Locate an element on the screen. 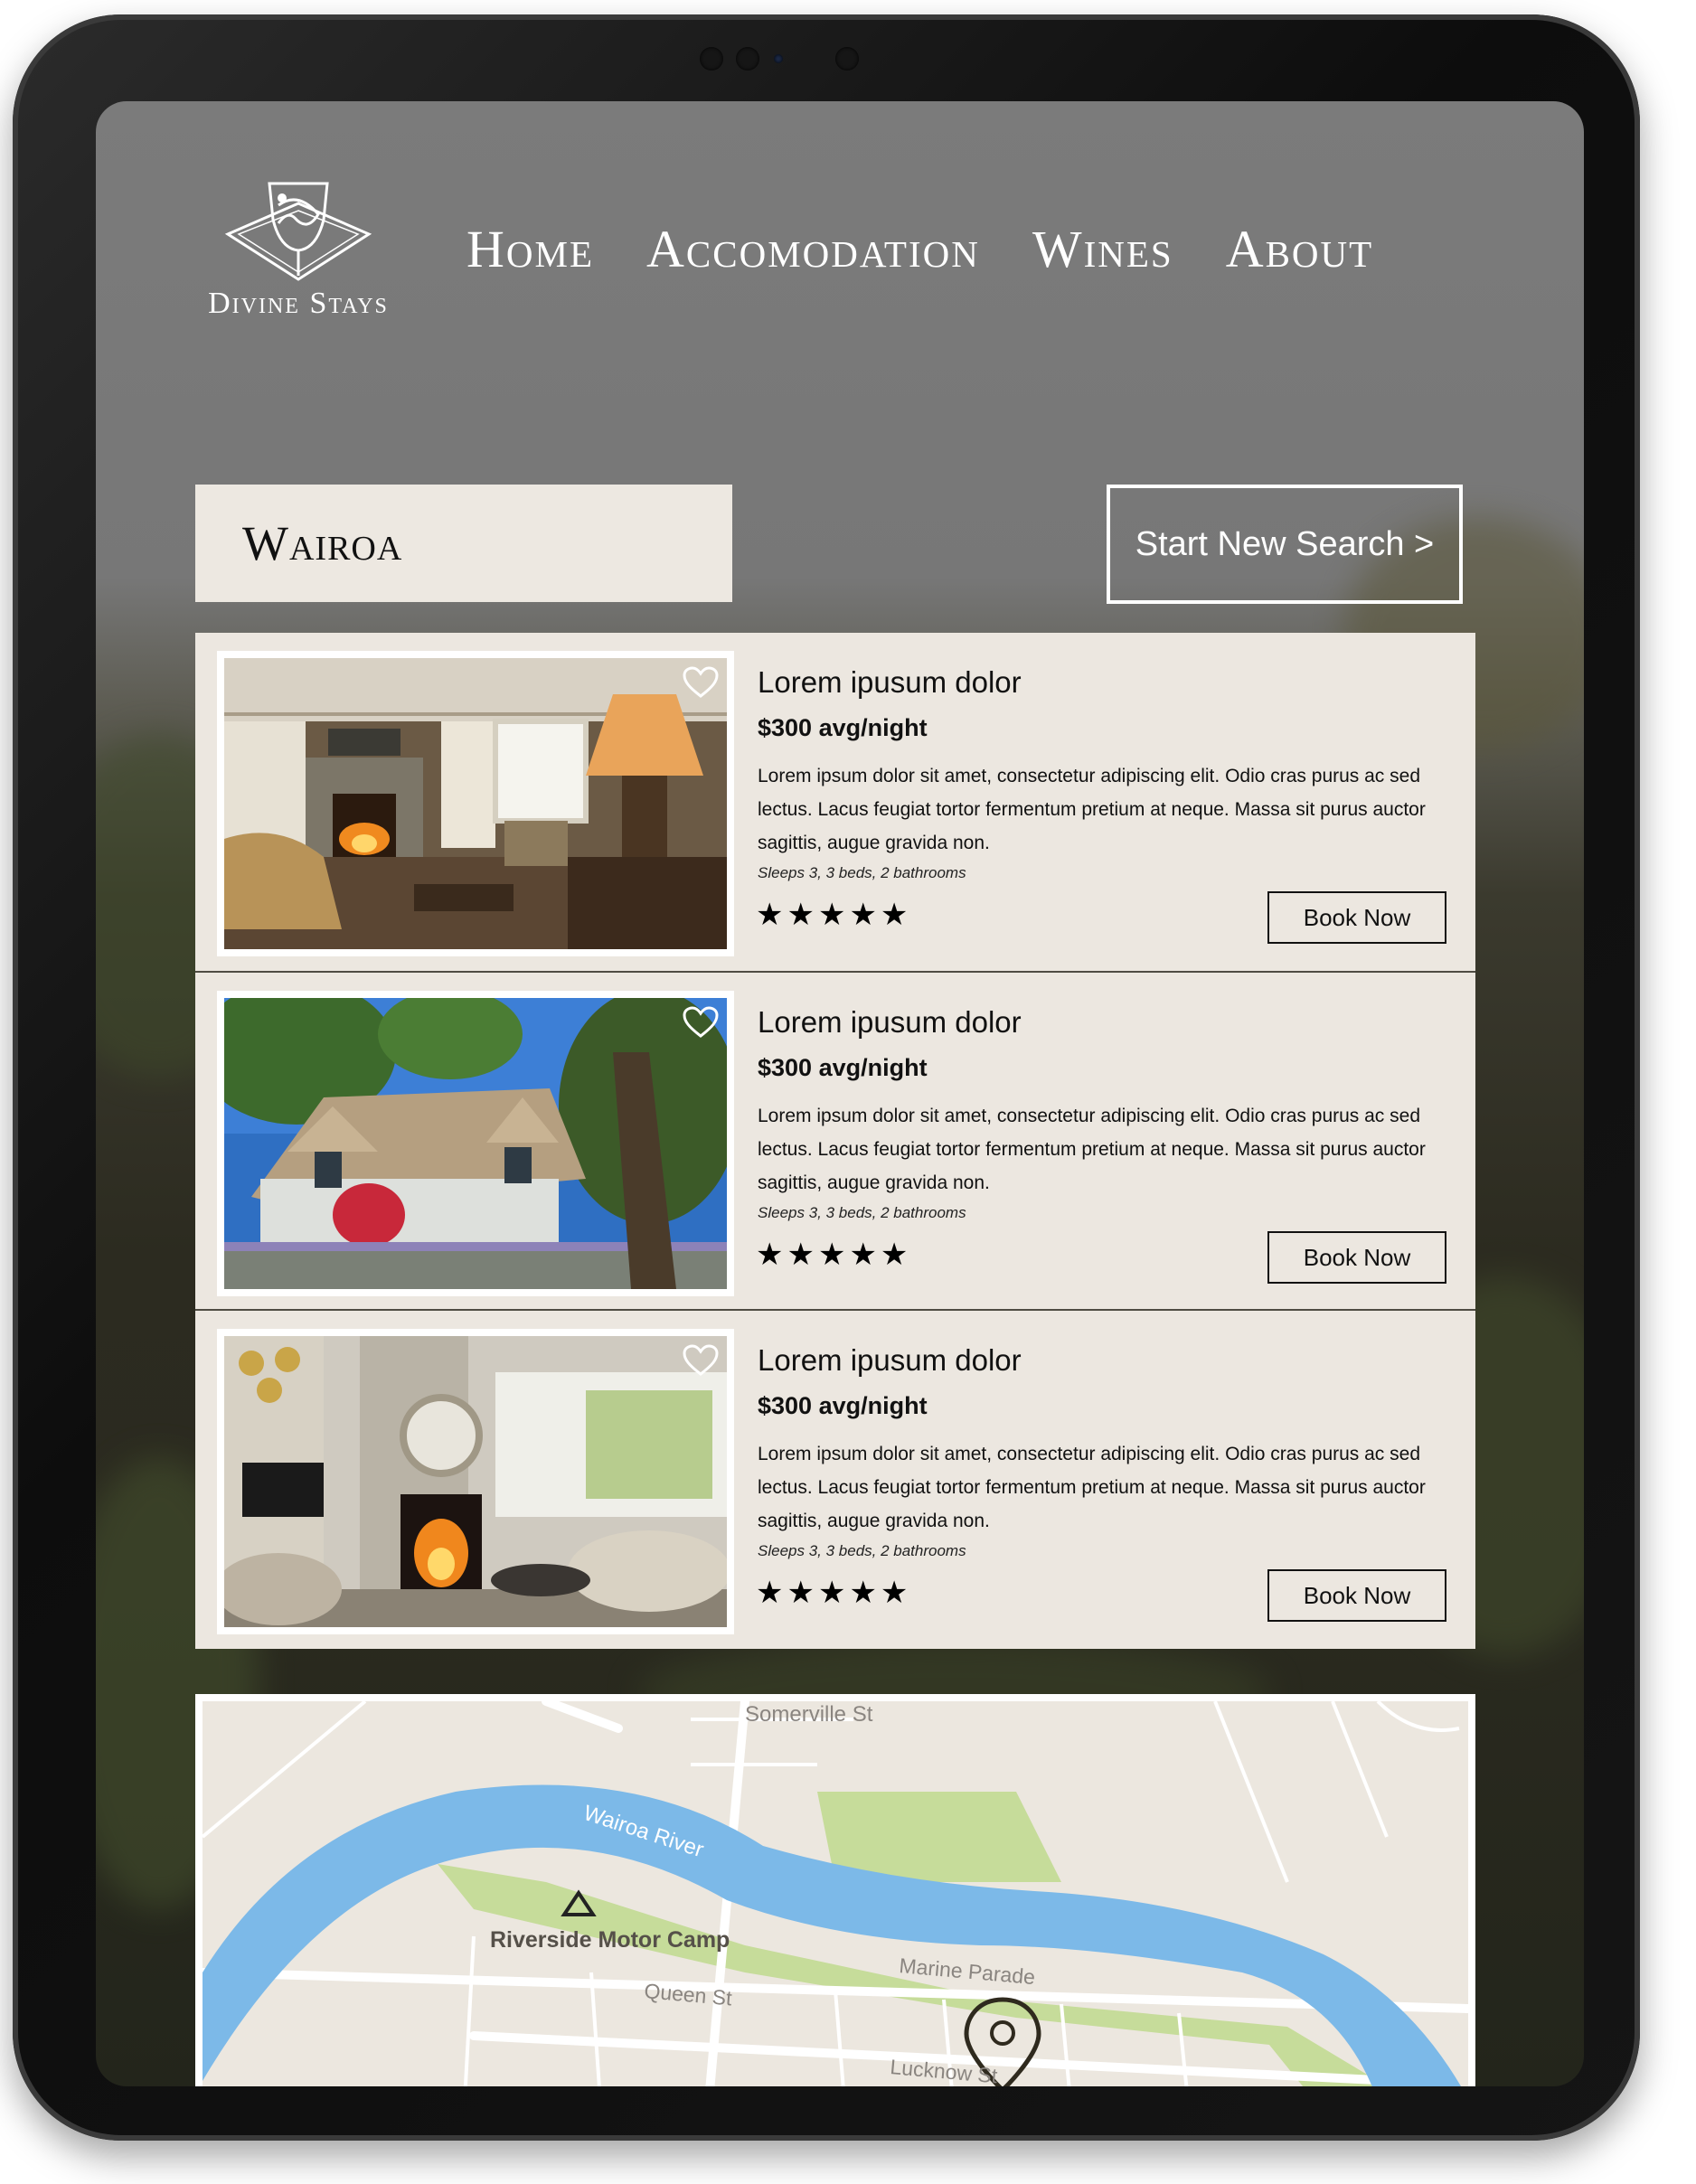 This screenshot has width=1696, height=2184. start-new-search-button: Start New Search > is located at coordinates (1285, 544).